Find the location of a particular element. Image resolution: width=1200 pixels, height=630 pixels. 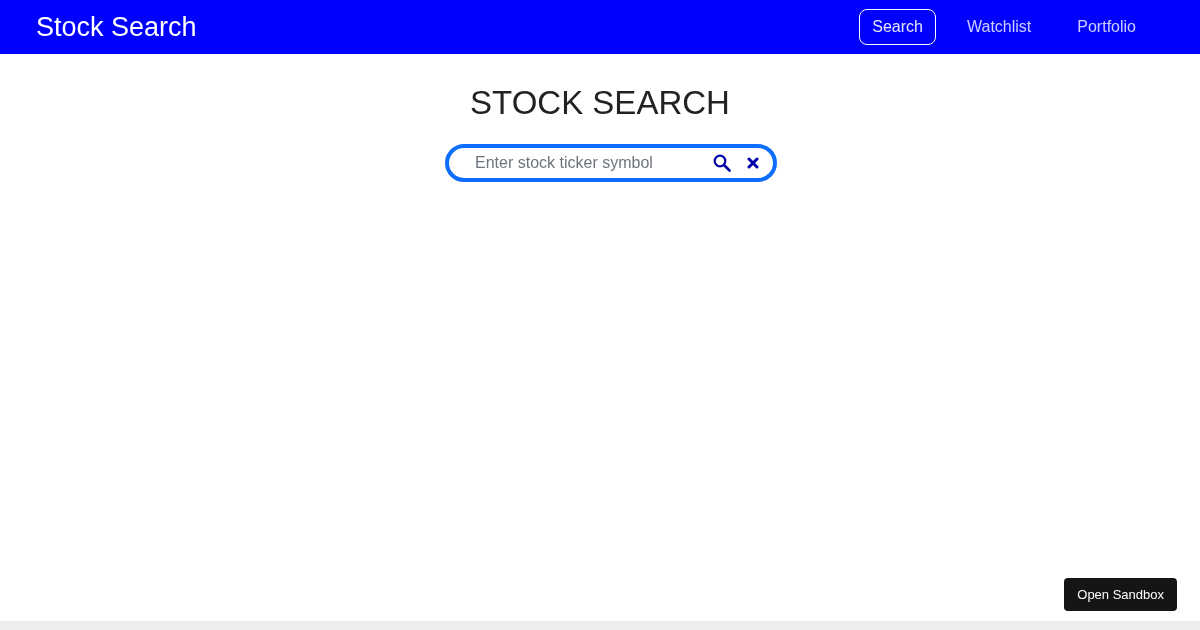

brand-title: Stock Search is located at coordinates (116, 27).